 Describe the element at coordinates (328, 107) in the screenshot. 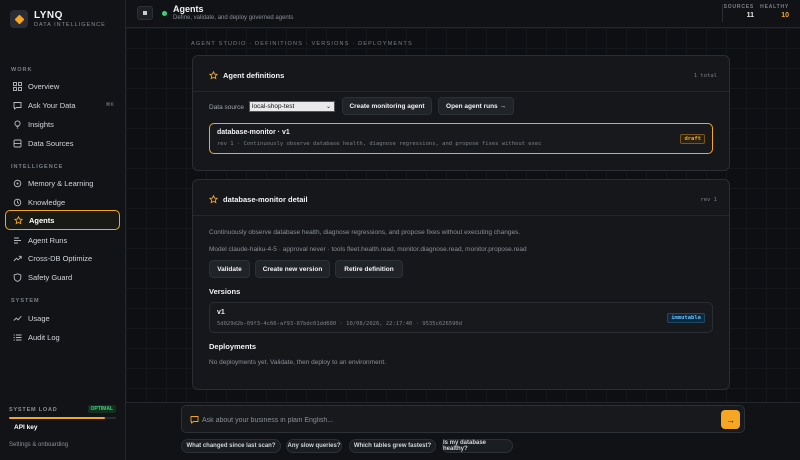

I see `chevron-down-icon: ⌄` at that location.